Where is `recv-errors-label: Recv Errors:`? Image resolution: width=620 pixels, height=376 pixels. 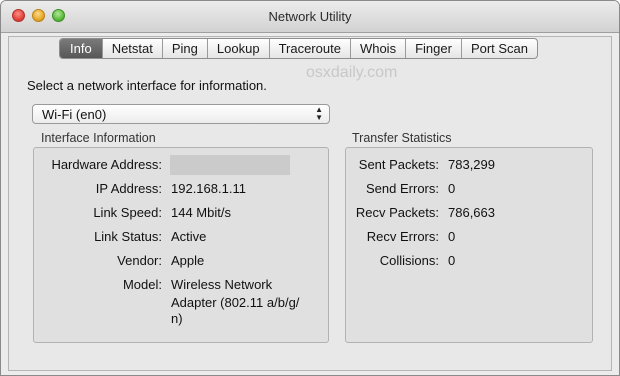
recv-errors-label: Recv Errors: is located at coordinates (402, 236).